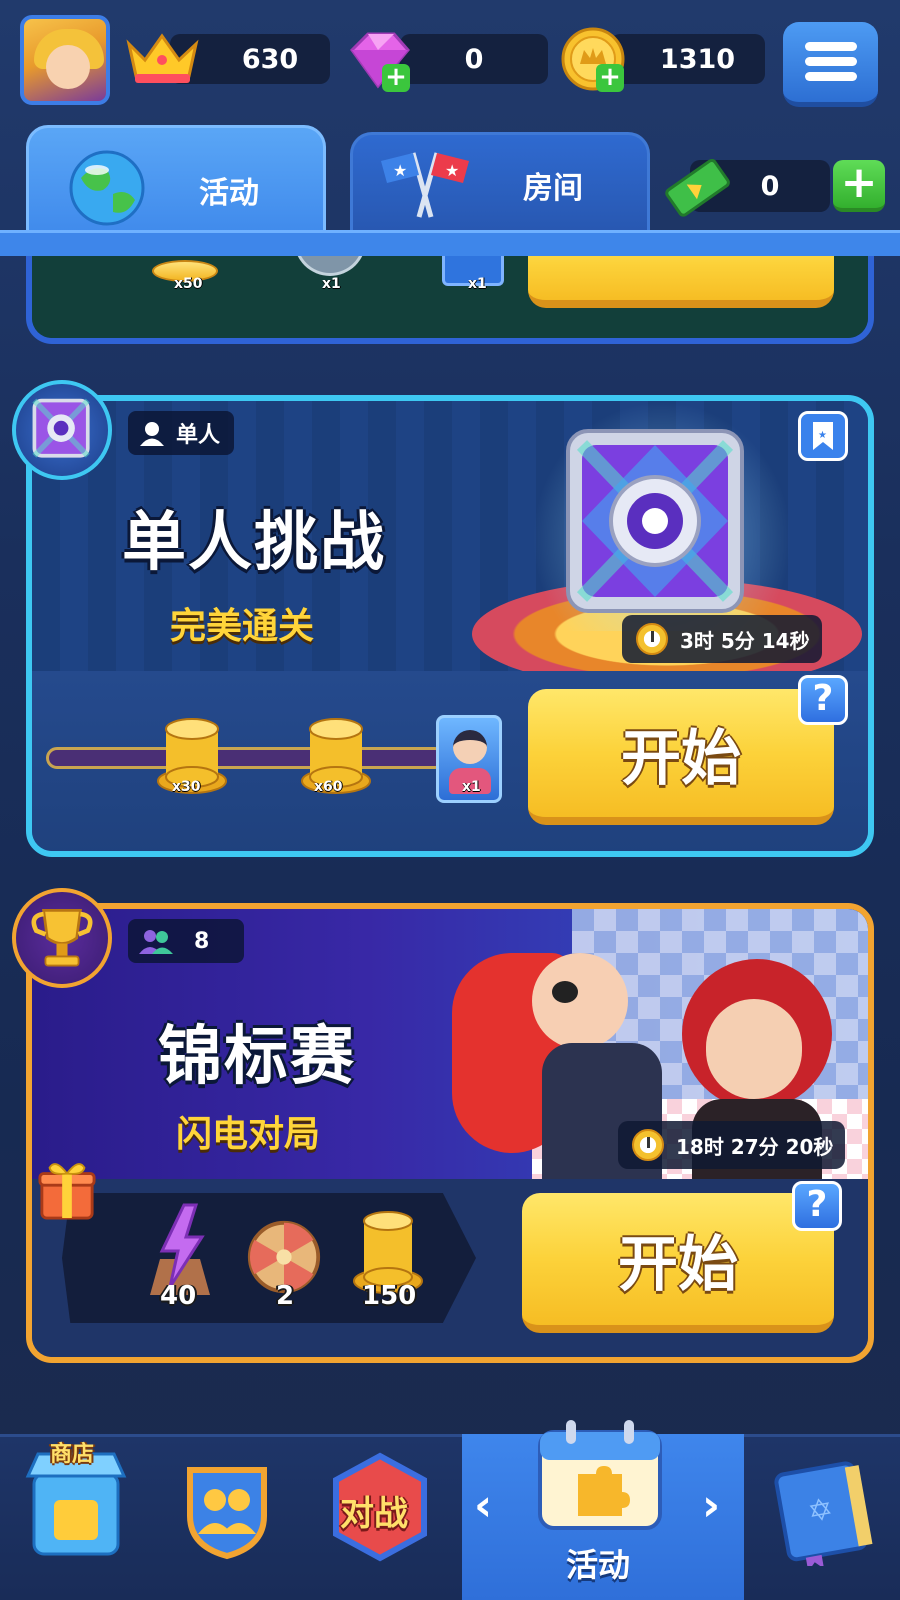 Image resolution: width=900 pixels, height=1600 pixels. Describe the element at coordinates (565, 992) in the screenshot. I see `eyepatch` at that location.